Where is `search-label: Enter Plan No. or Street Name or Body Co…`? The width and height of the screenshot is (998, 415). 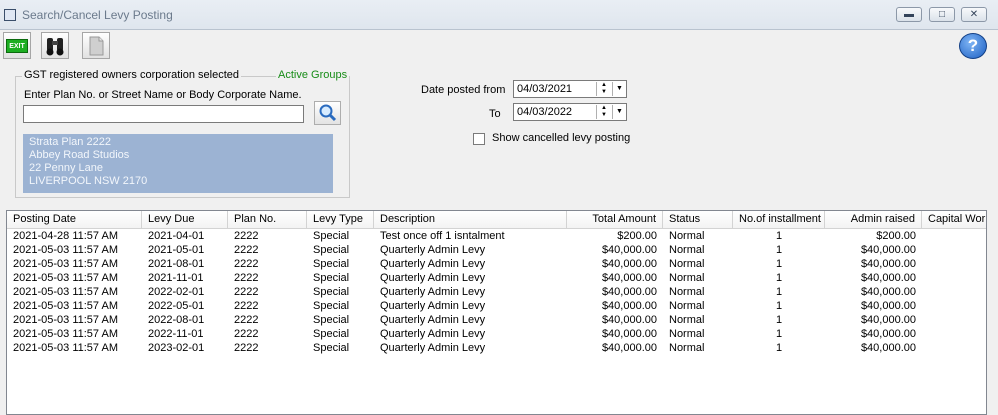 search-label: Enter Plan No. or Street Name or Body Co… is located at coordinates (163, 95).